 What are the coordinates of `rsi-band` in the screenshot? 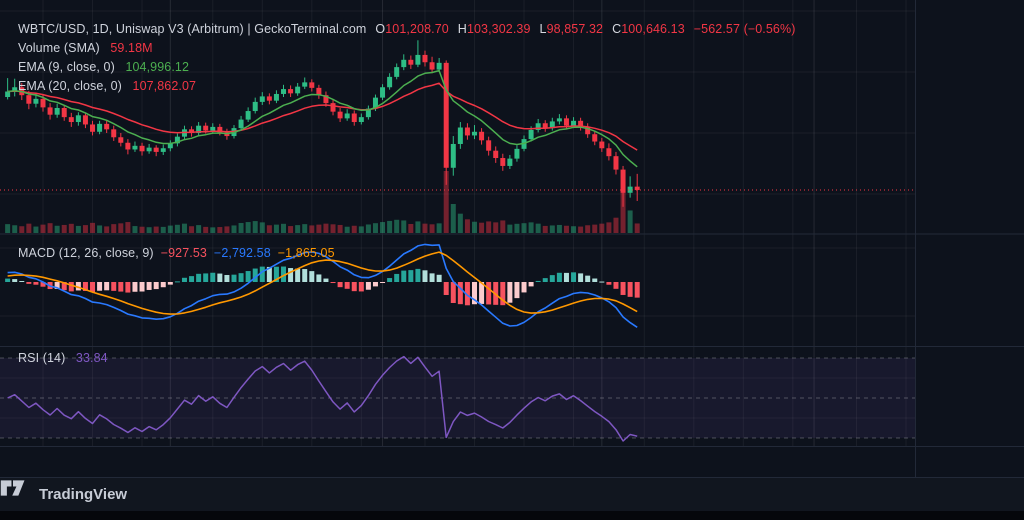 It's located at (457, 398).